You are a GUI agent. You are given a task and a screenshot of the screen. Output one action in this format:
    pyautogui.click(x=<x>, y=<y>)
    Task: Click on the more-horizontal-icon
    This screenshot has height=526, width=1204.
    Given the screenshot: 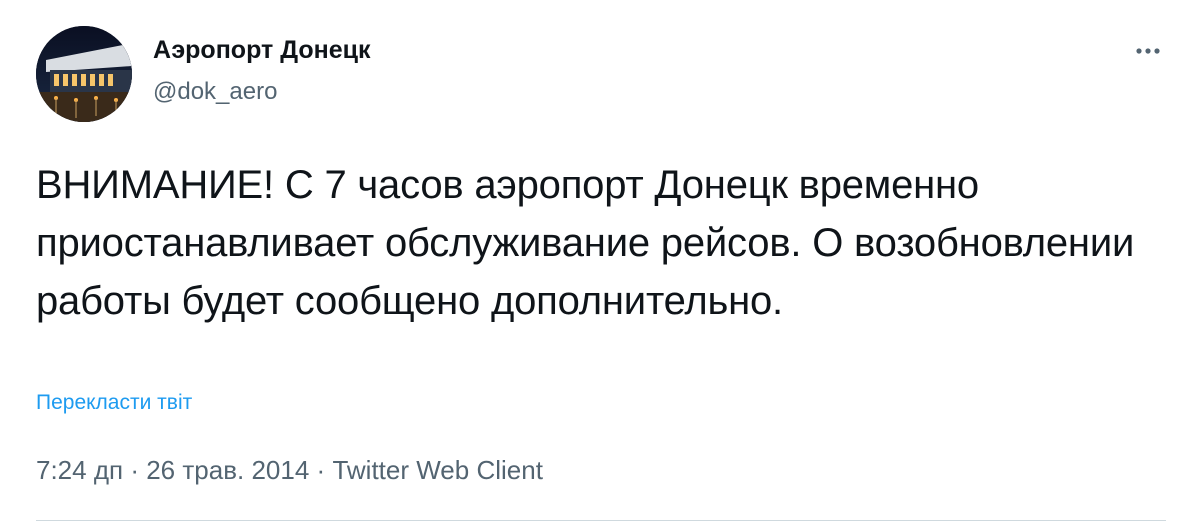 What is the action you would take?
    pyautogui.click(x=1148, y=51)
    